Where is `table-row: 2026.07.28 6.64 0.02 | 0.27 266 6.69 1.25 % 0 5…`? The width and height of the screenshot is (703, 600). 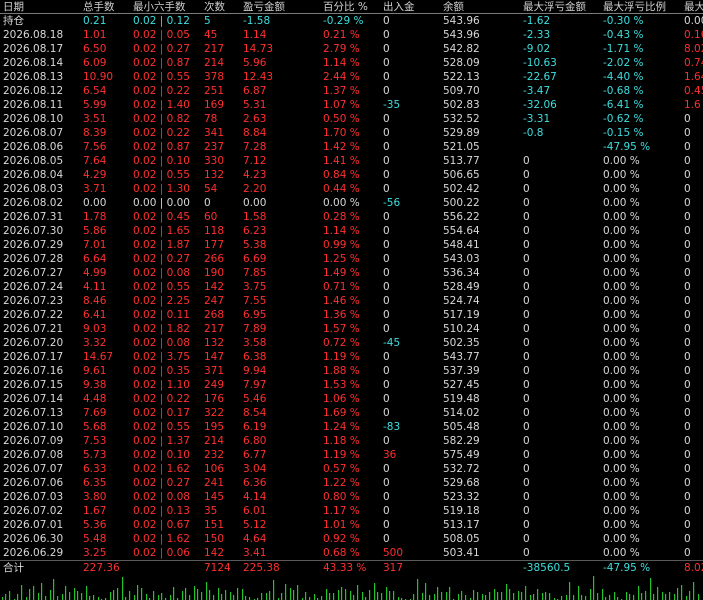 table-row: 2026.07.28 6.64 0.02 | 0.27 266 6.69 1.25 % 0 5… is located at coordinates (351, 259).